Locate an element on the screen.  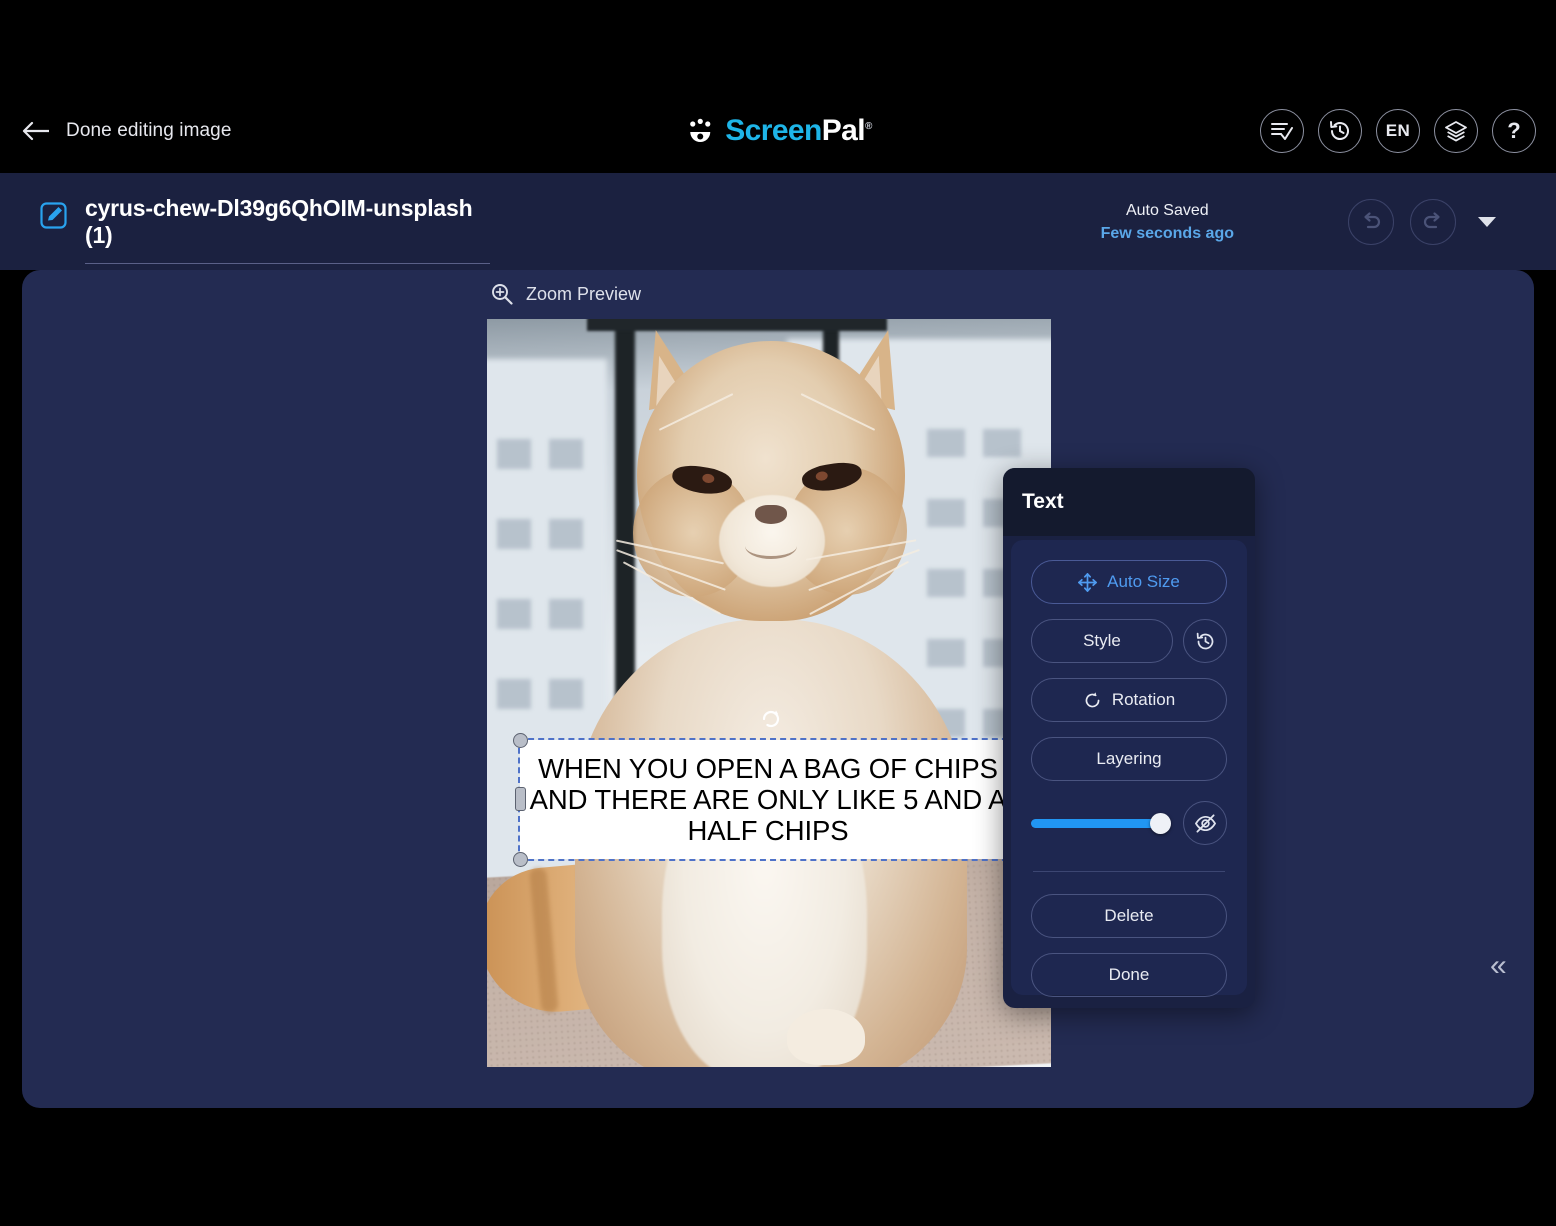
autosave-status: Auto Saved Few seconds ago is located at coordinates (1167, 222).